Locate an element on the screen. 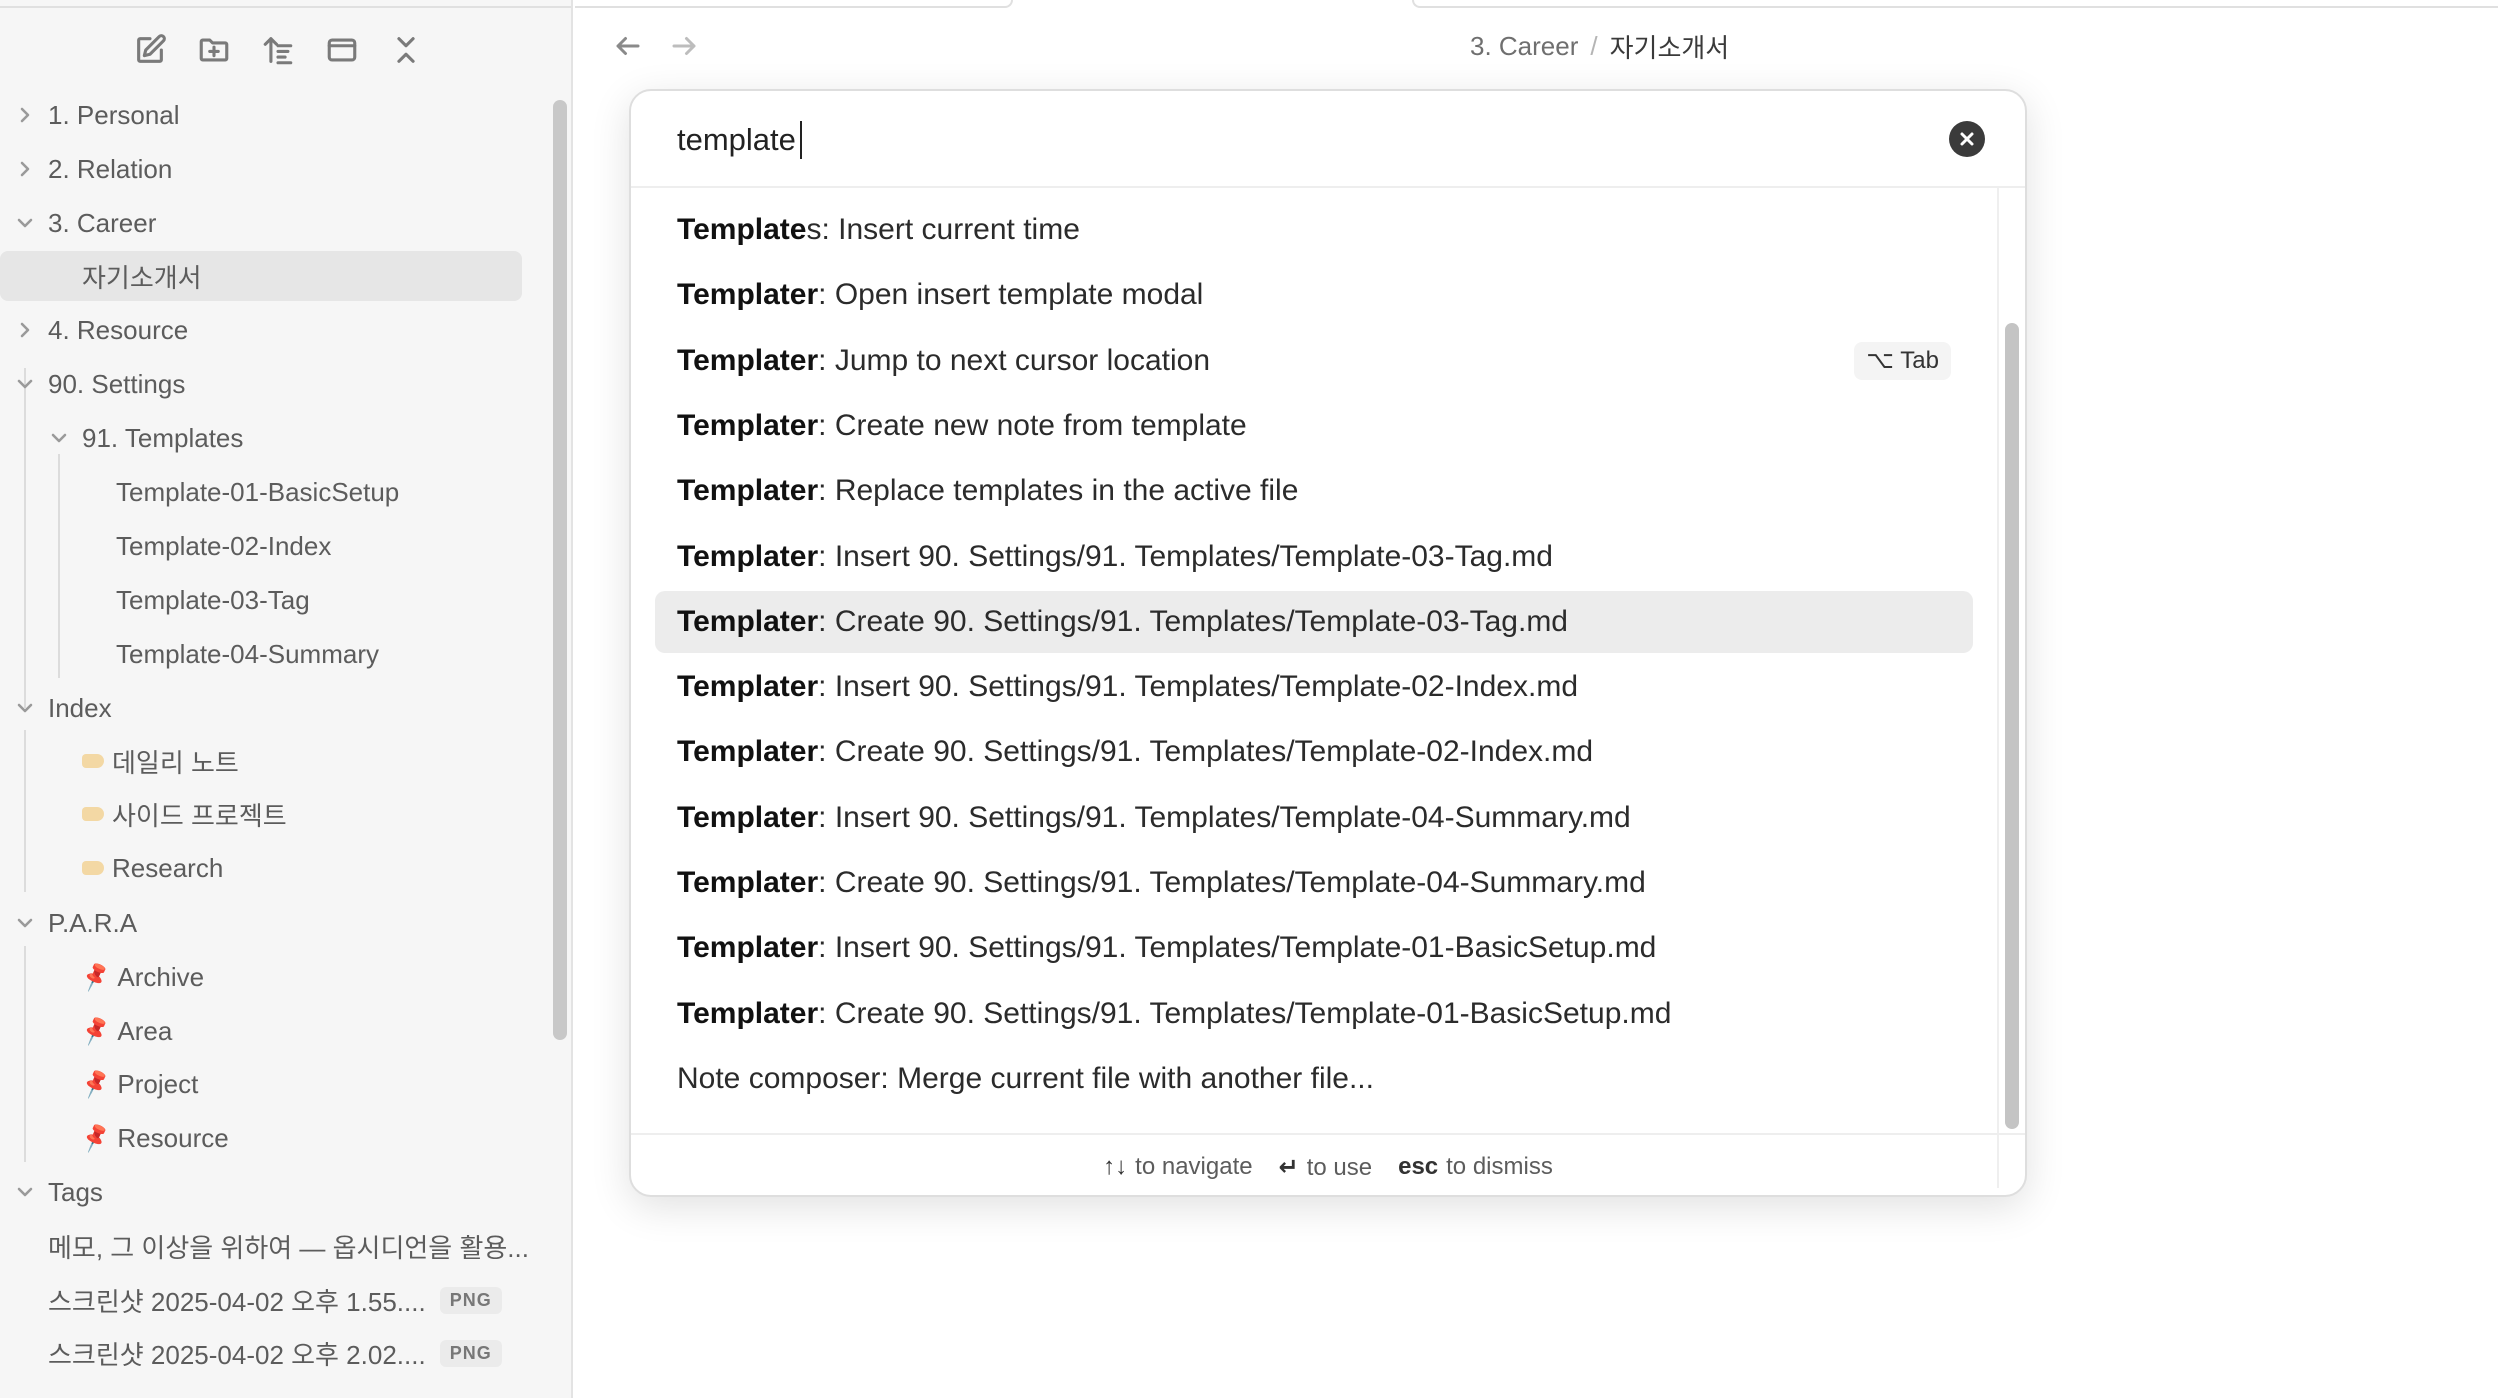 This screenshot has height=1398, width=2498. sidebar-item-label: Template-01-BasicSetup is located at coordinates (258, 491).